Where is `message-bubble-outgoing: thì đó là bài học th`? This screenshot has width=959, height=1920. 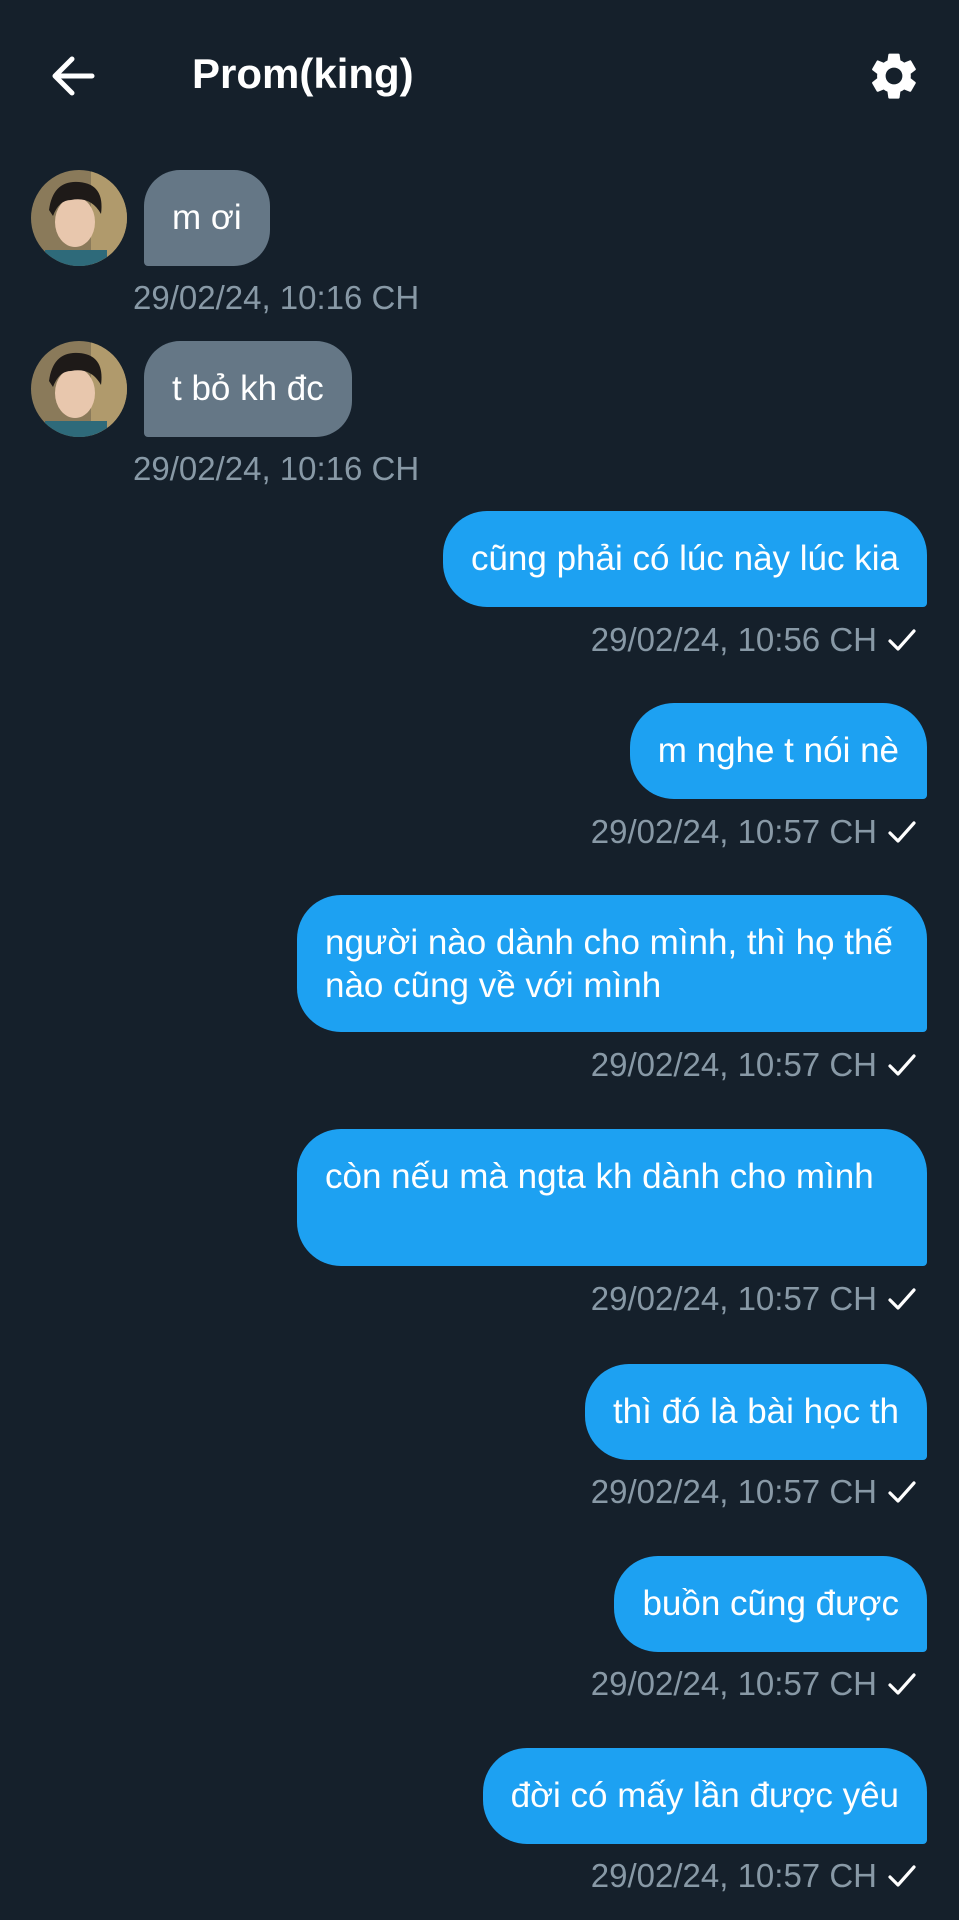
message-bubble-outgoing: thì đó là bài học th is located at coordinates (755, 1412).